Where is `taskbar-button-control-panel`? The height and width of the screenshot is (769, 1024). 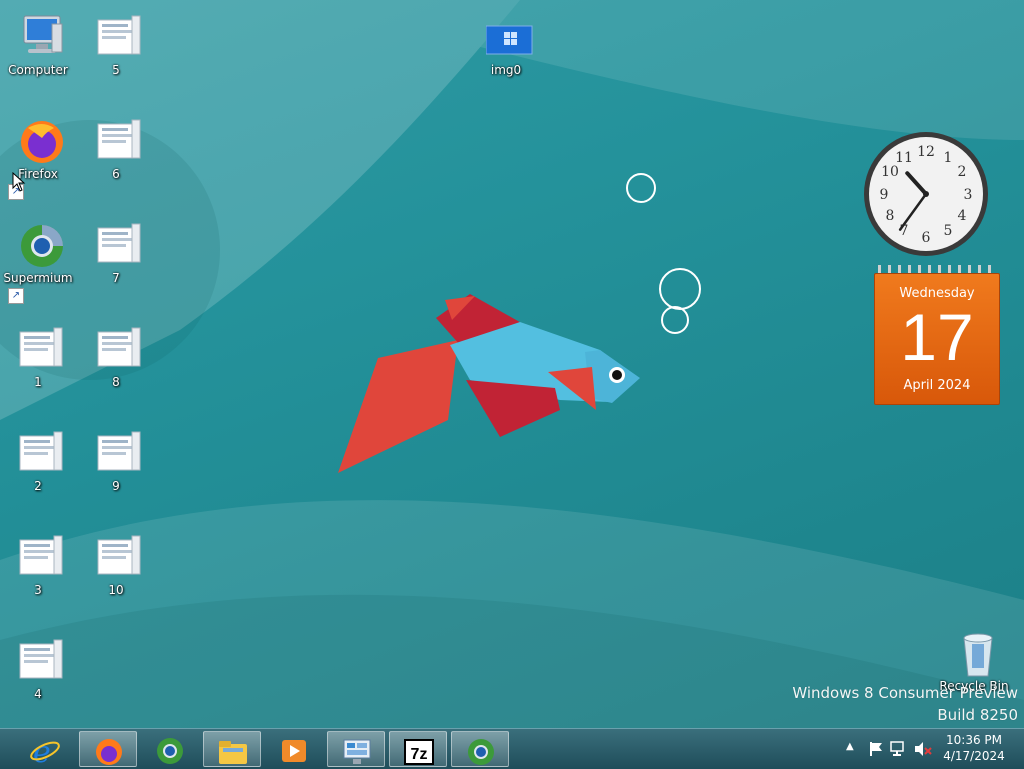
taskbar-button-control-panel is located at coordinates (356, 749).